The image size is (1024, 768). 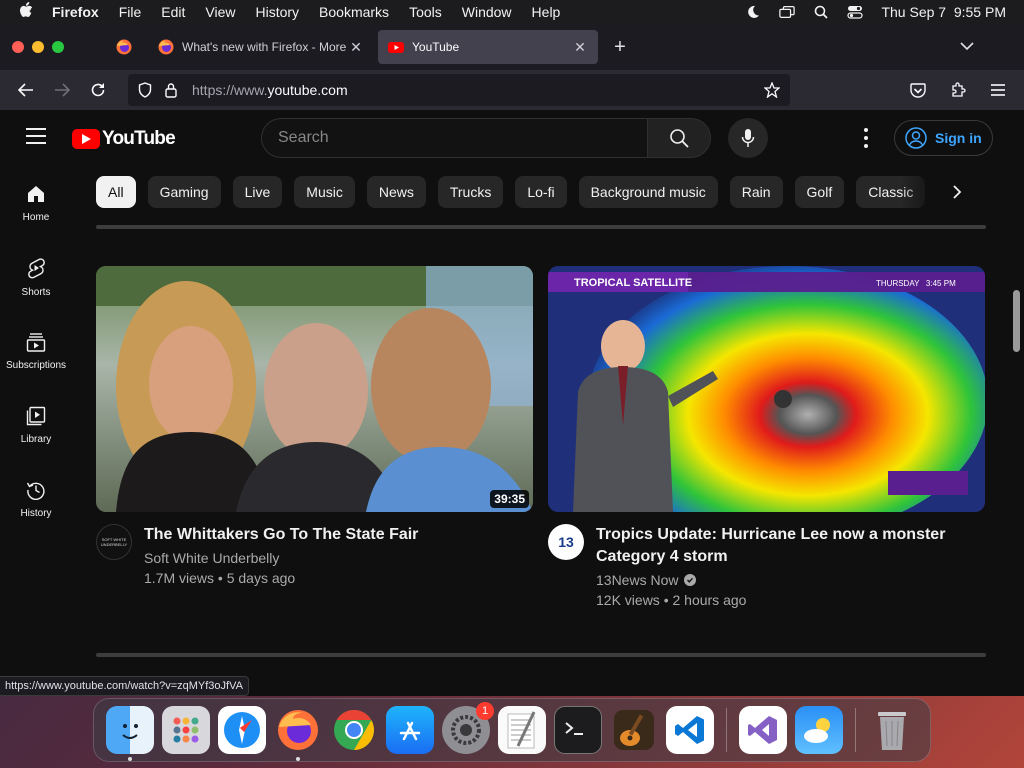 What do you see at coordinates (958, 90) in the screenshot?
I see `extensions-button` at bounding box center [958, 90].